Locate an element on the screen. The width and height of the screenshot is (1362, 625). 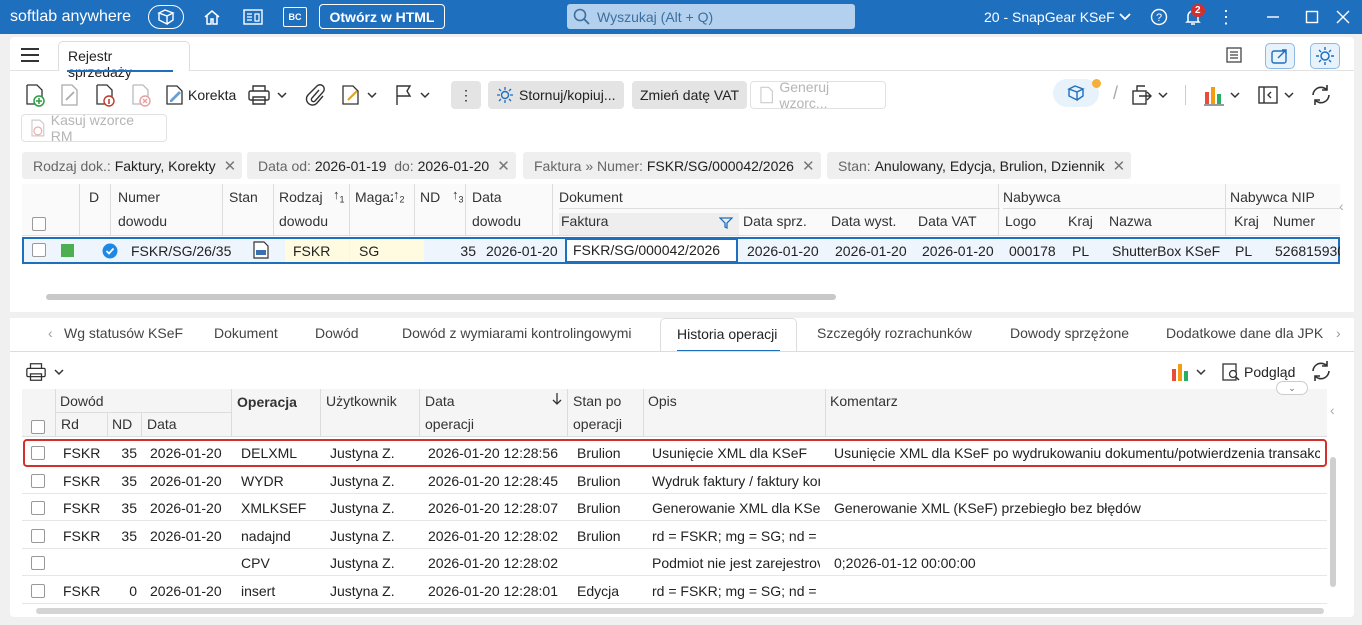
header-stan-po: Stan po is located at coordinates (597, 401).